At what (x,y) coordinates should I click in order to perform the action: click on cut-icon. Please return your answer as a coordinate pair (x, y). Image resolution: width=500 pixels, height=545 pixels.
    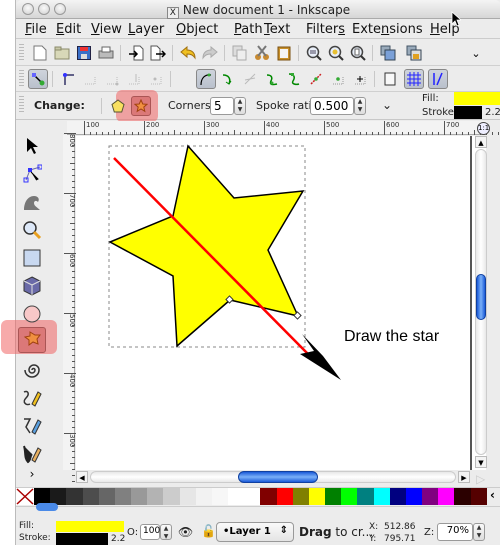
    Looking at the image, I should click on (262, 53).